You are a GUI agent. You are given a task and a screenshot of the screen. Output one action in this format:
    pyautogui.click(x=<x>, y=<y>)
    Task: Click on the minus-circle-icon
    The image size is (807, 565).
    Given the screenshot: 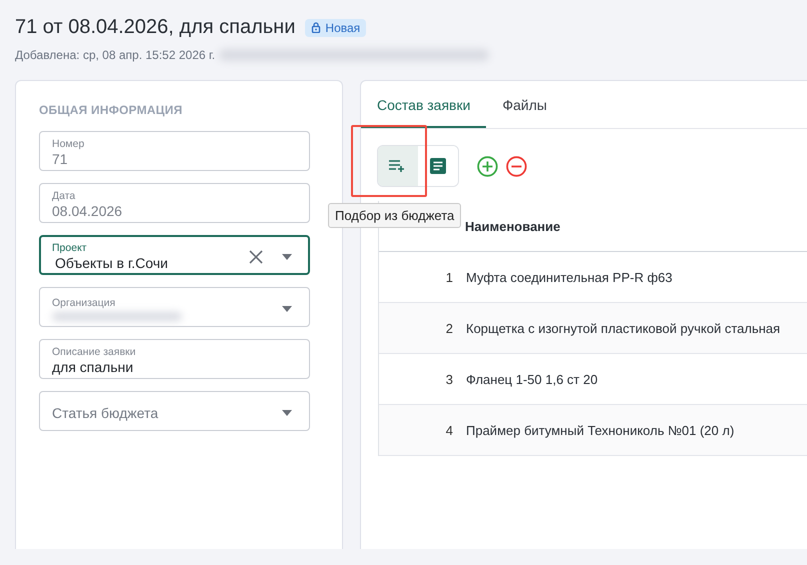 What is the action you would take?
    pyautogui.click(x=516, y=166)
    